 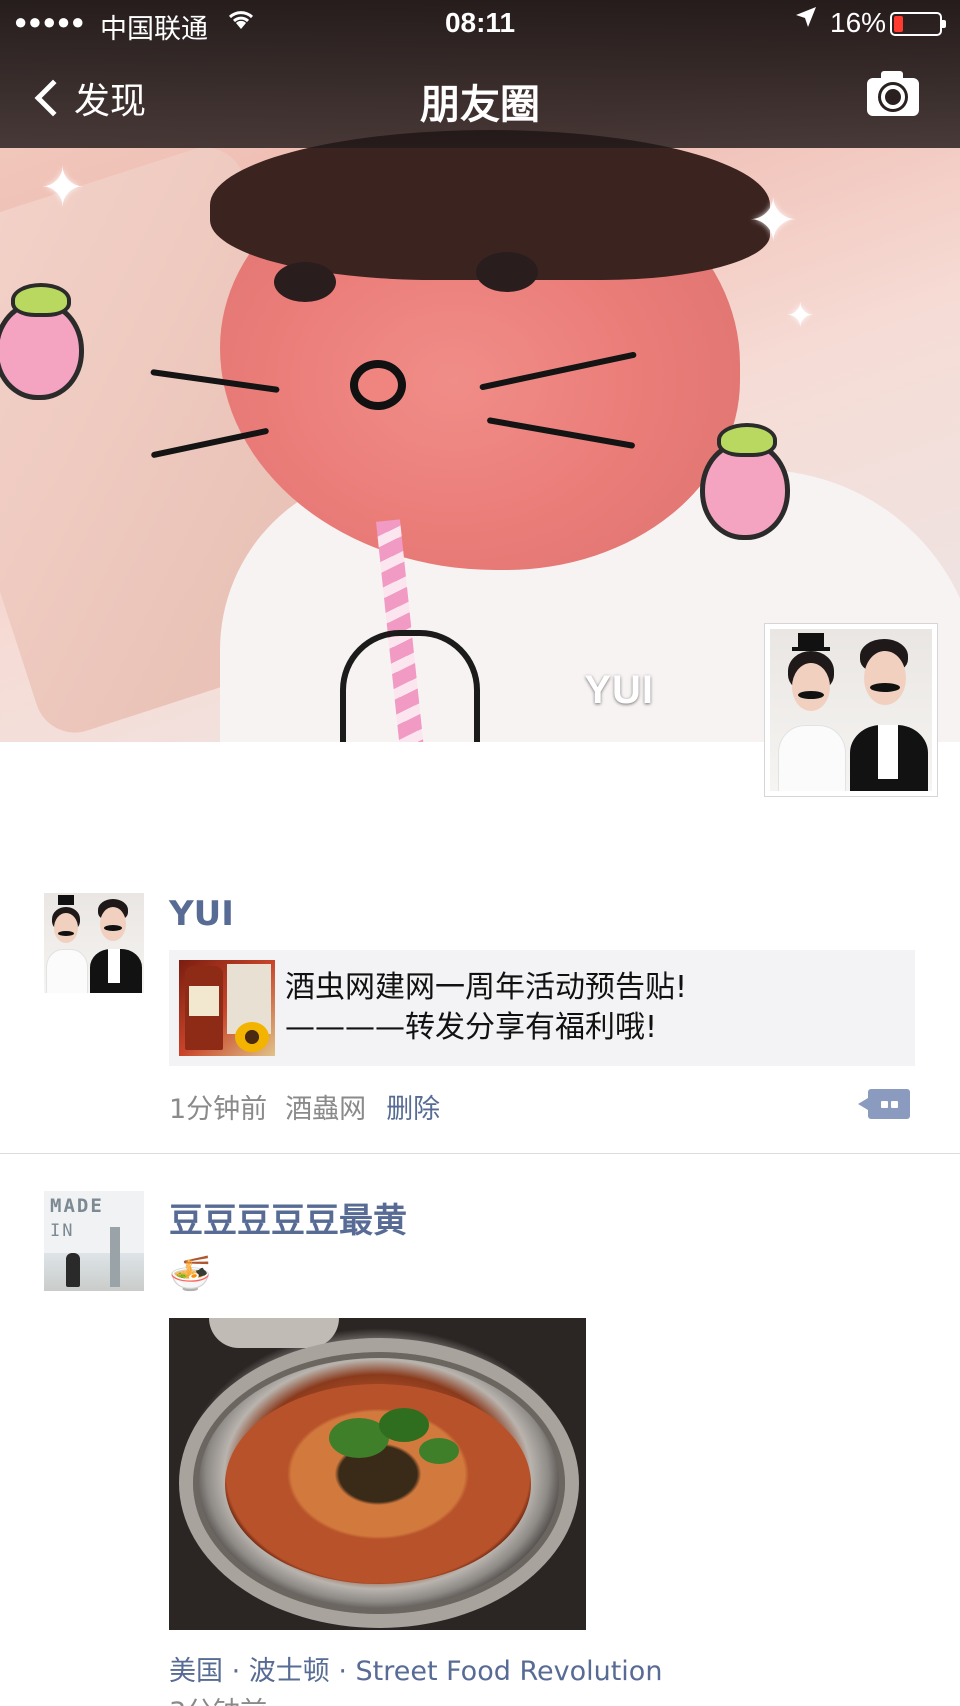 What do you see at coordinates (377, 1474) in the screenshot?
I see `post-image` at bounding box center [377, 1474].